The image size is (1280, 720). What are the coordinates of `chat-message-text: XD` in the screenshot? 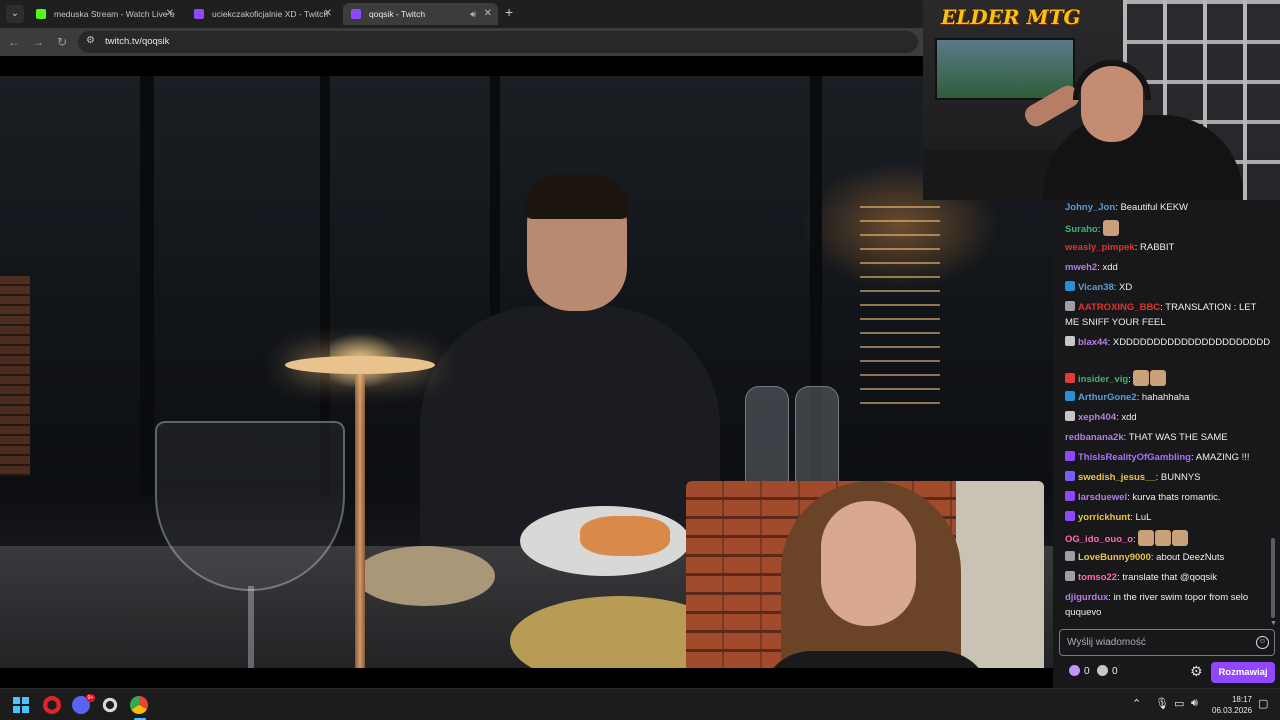 It's located at (1126, 287).